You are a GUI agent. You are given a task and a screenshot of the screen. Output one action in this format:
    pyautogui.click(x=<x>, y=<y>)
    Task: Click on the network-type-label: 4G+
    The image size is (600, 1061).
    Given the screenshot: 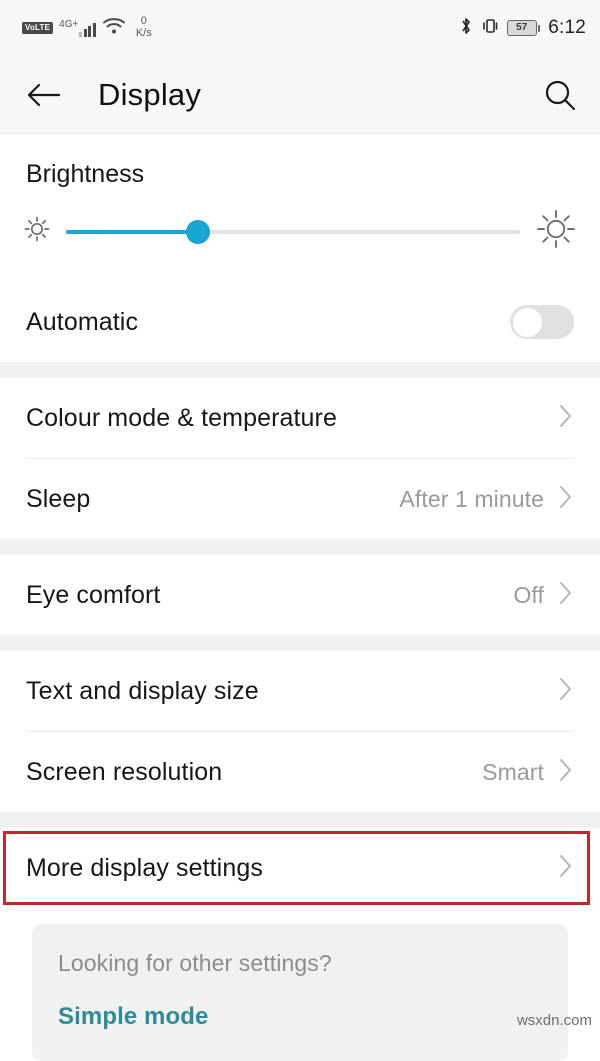 What is the action you would take?
    pyautogui.click(x=69, y=24)
    